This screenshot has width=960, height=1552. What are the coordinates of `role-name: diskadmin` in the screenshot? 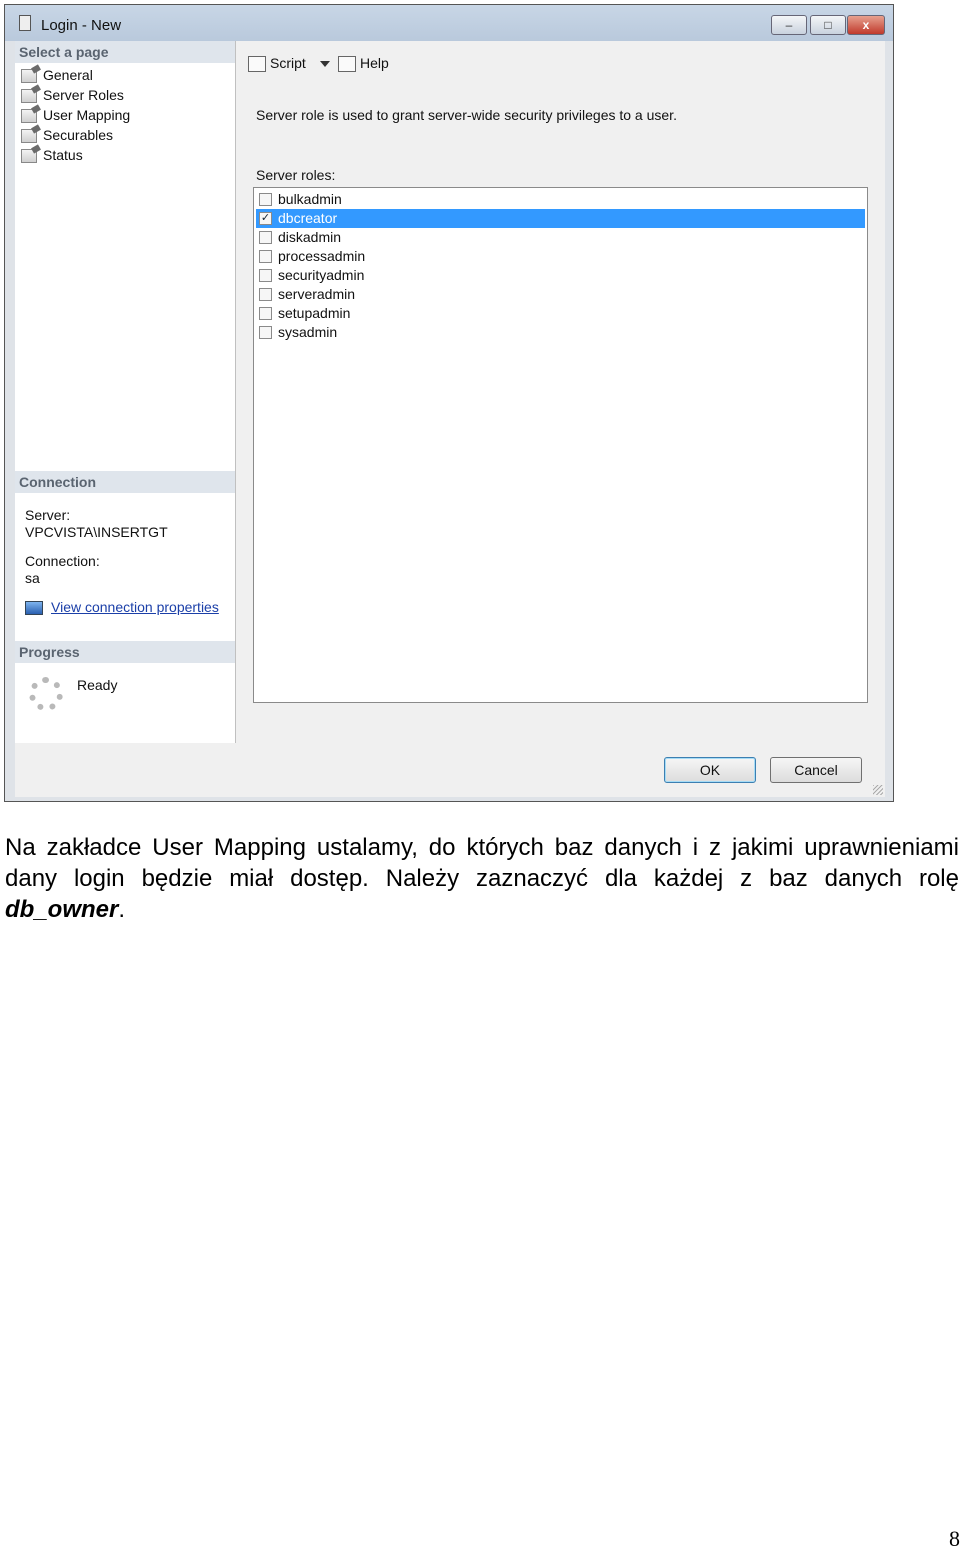 It's located at (310, 237).